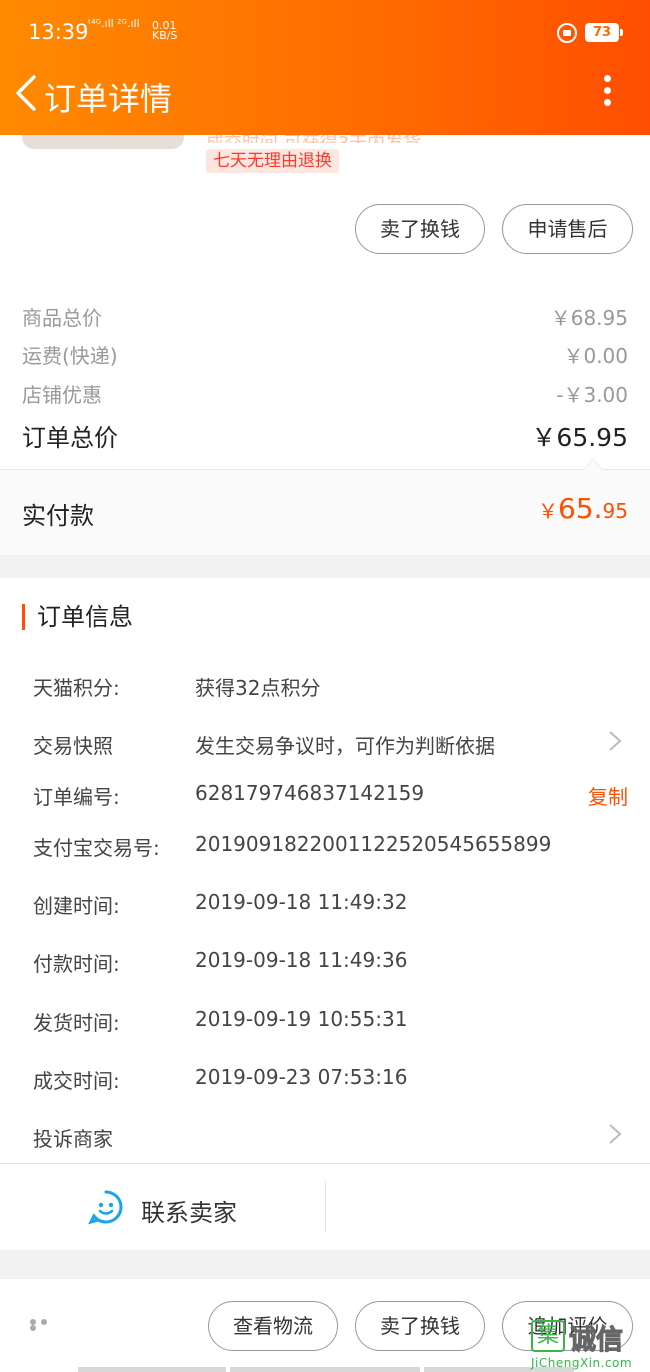 Image resolution: width=650 pixels, height=1372 pixels. Describe the element at coordinates (582, 1363) in the screenshot. I see `watermark-domain: JiChengXin.com` at that location.